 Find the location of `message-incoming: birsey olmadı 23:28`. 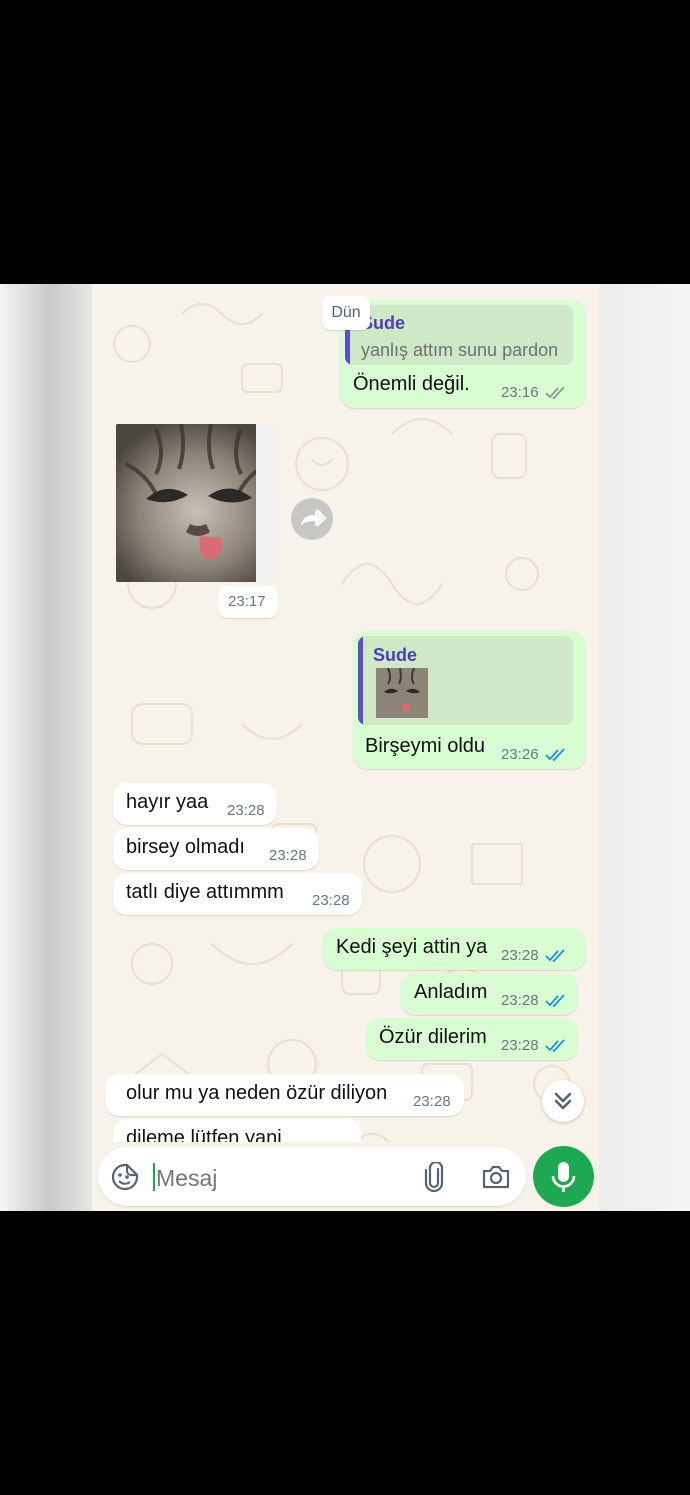

message-incoming: birsey olmadı 23:28 is located at coordinates (216, 849).